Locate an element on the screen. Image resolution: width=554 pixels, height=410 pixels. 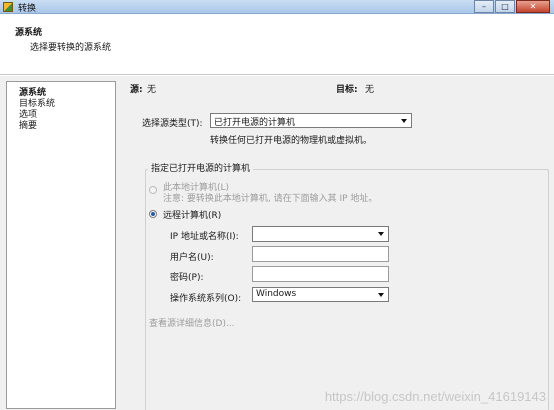
source-type-dropdown: 已打开电源的计算机 is located at coordinates (311, 120).